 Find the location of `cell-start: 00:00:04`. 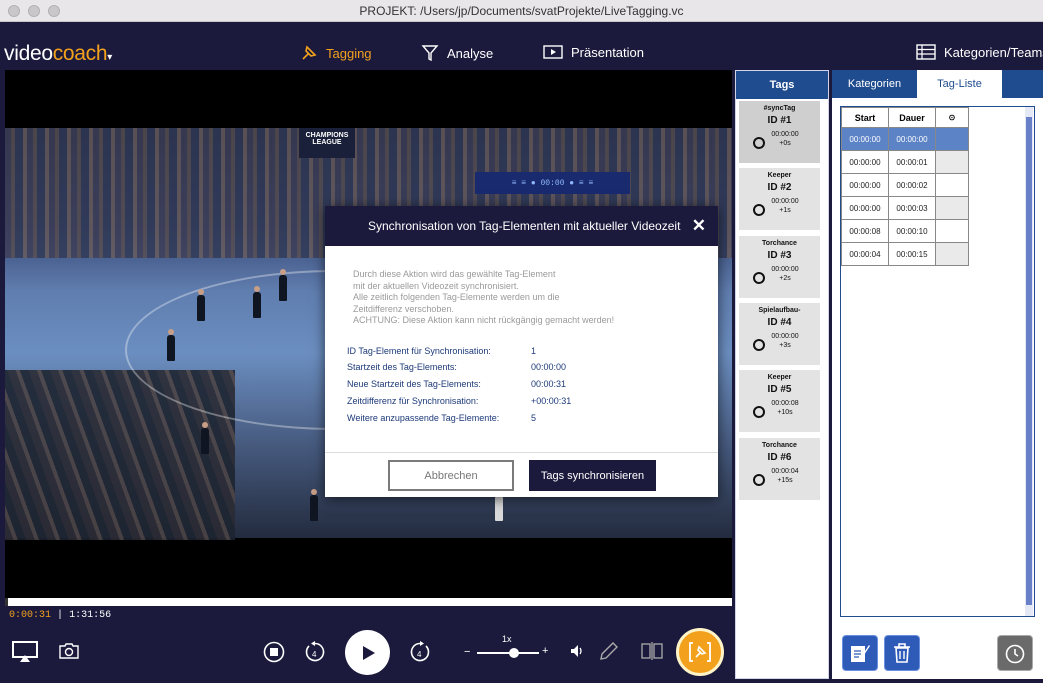

cell-start: 00:00:04 is located at coordinates (865, 254).